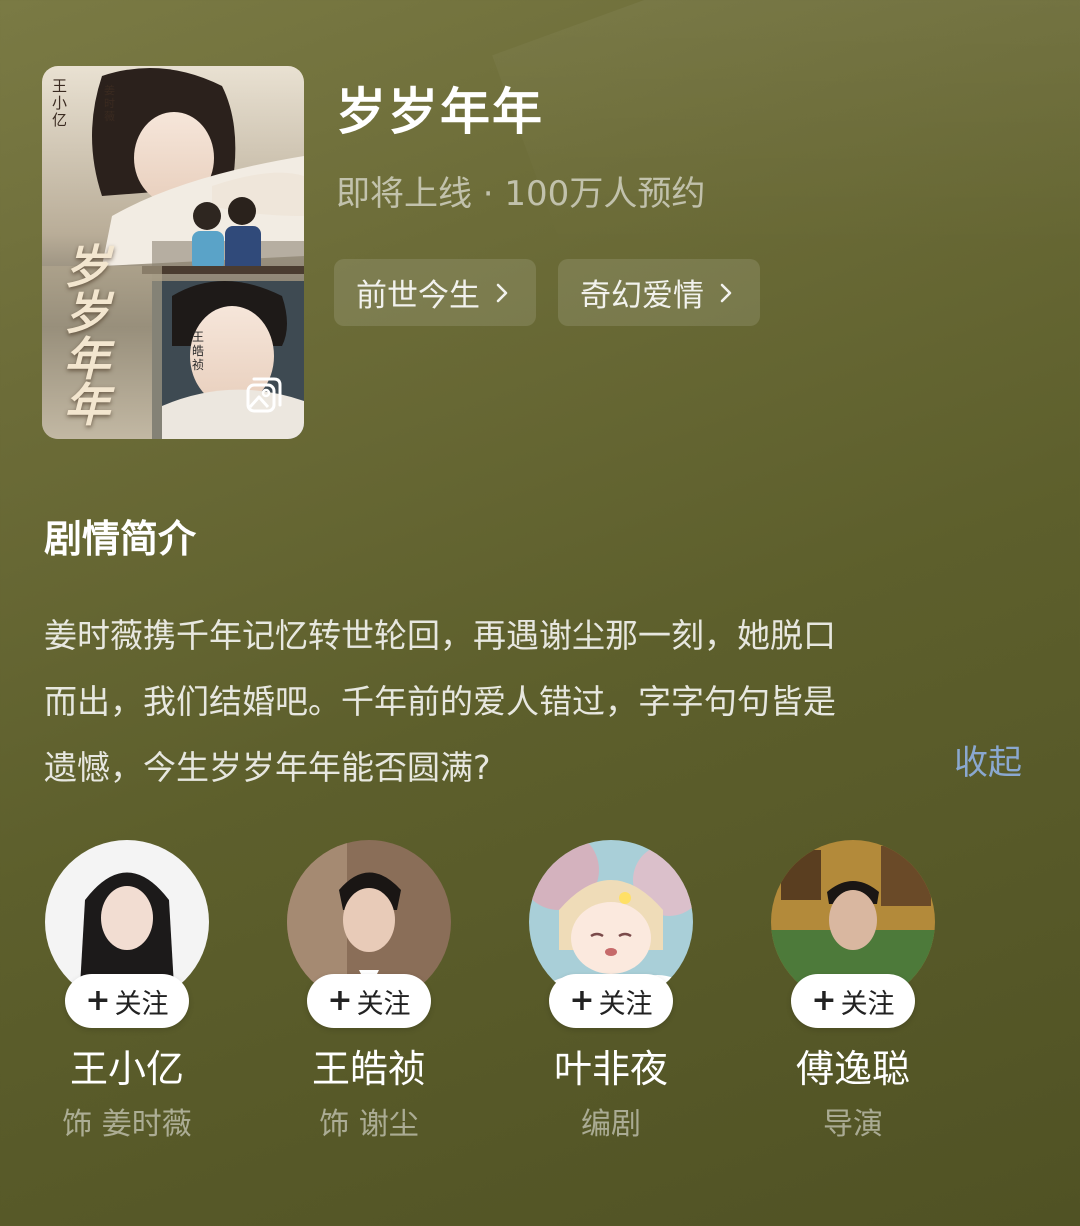  I want to click on synopsis-line: 遗憾，今生岁岁年年能否圆满?, so click(267, 767).